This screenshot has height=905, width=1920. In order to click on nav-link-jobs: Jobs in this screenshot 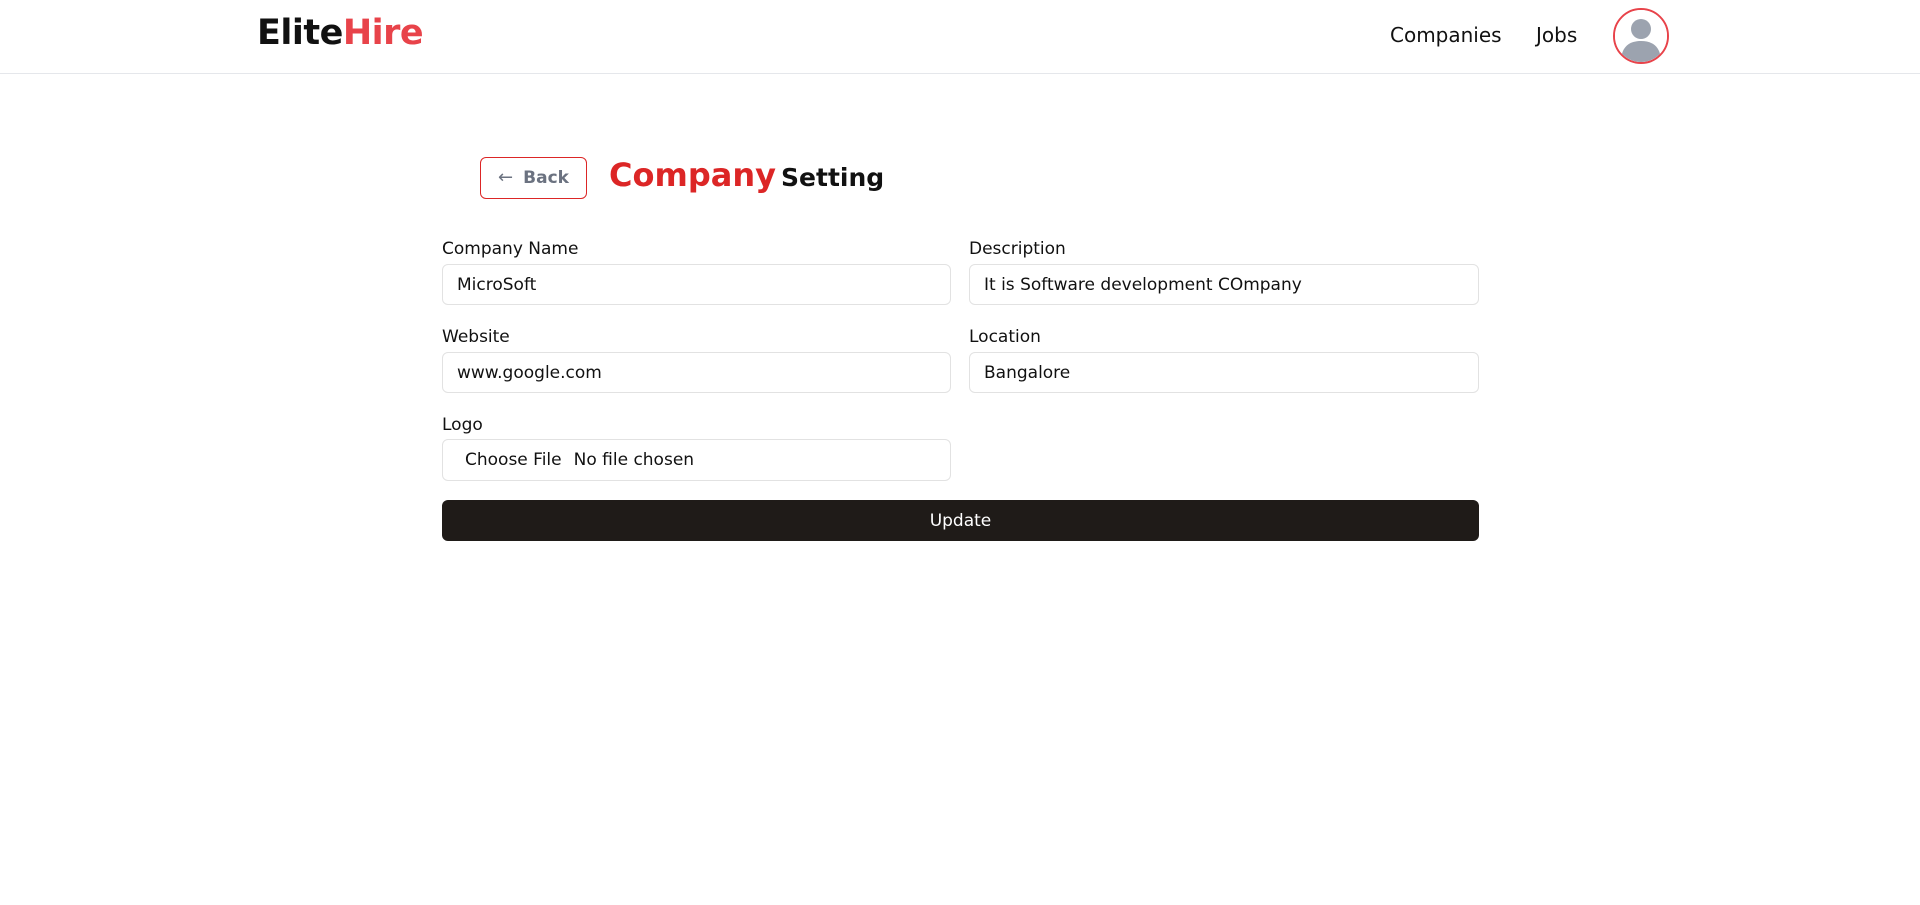, I will do `click(1556, 35)`.